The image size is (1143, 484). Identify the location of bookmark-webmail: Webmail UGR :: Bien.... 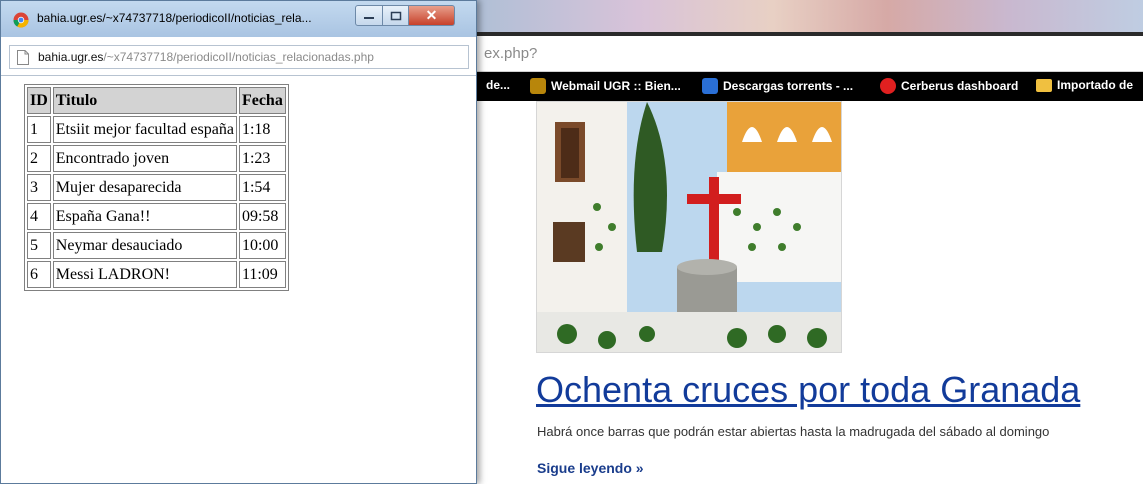
(605, 86).